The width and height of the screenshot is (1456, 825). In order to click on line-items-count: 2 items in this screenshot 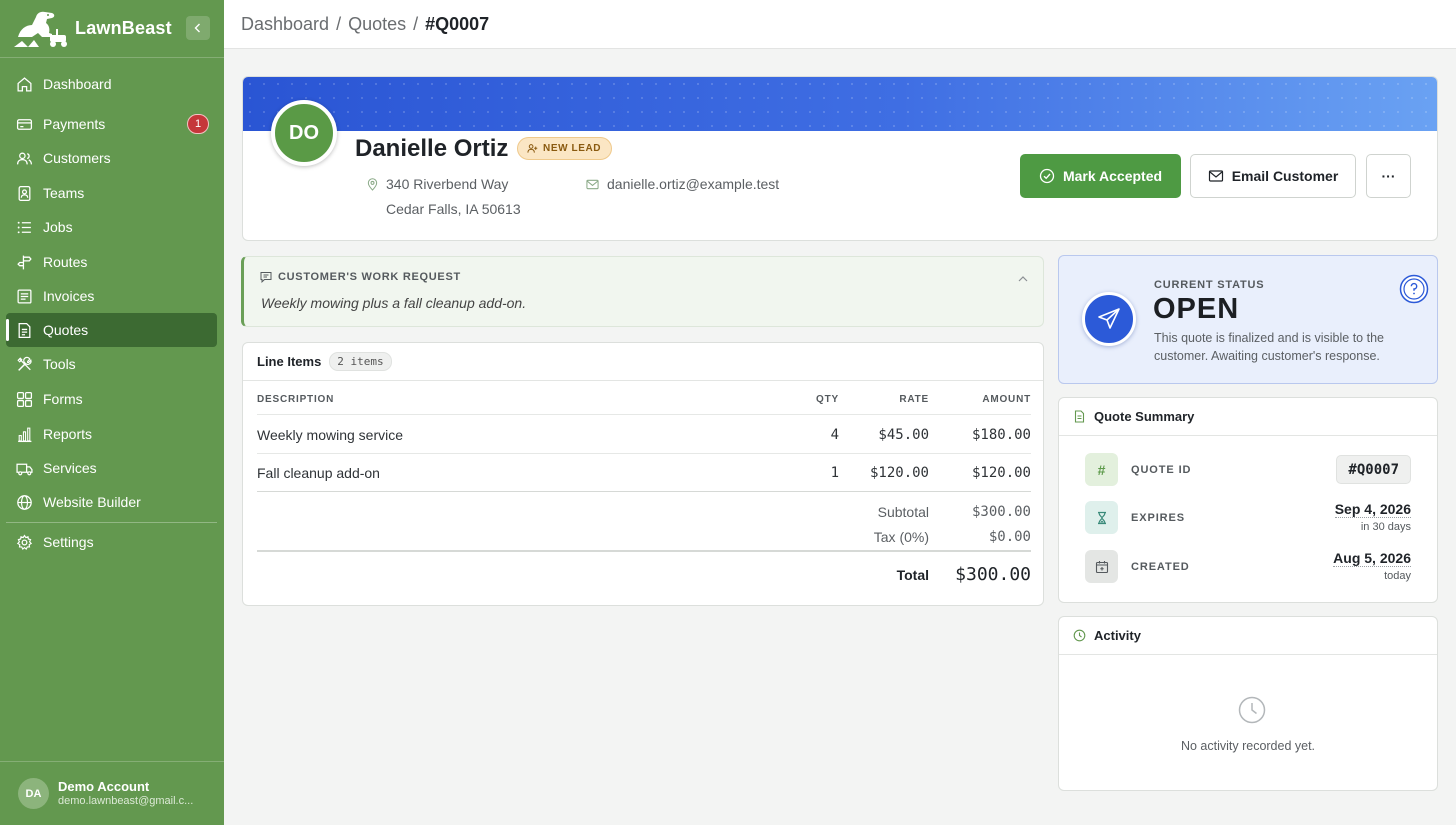, I will do `click(360, 361)`.